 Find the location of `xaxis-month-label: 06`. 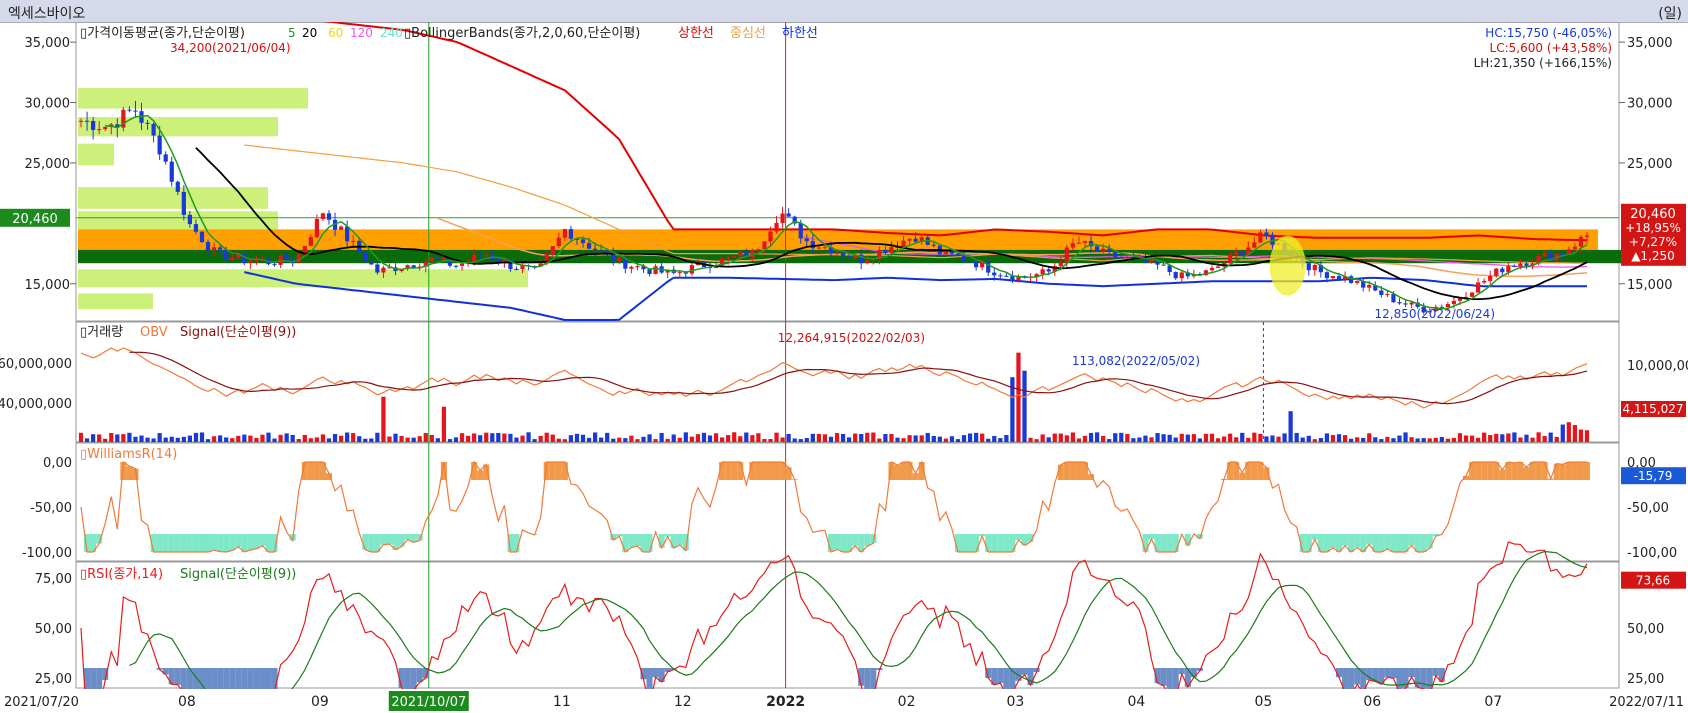

xaxis-month-label: 06 is located at coordinates (1372, 702).